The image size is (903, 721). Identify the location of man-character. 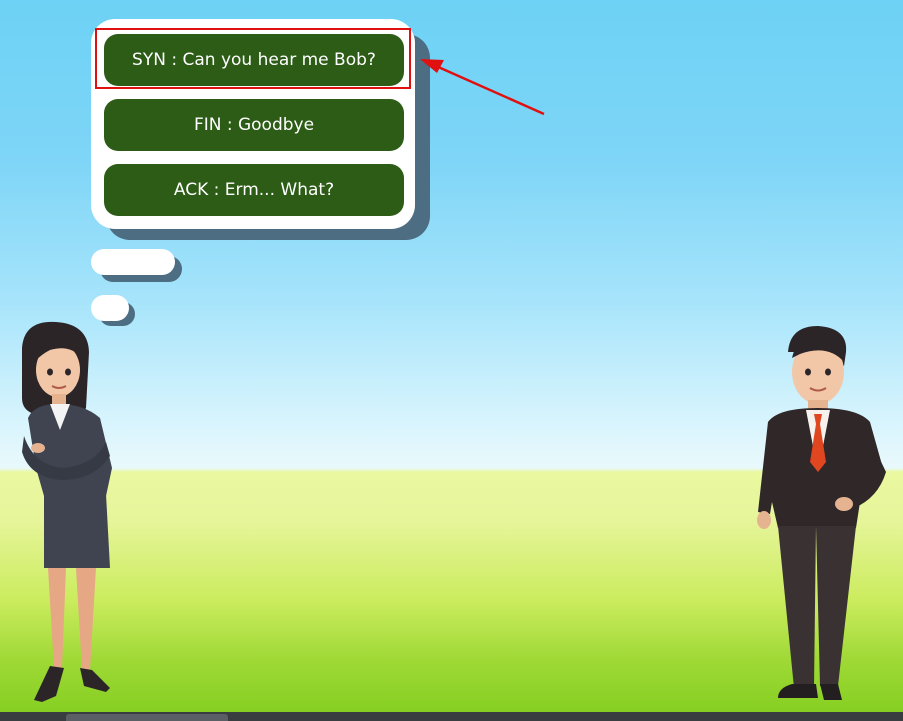
(821, 513).